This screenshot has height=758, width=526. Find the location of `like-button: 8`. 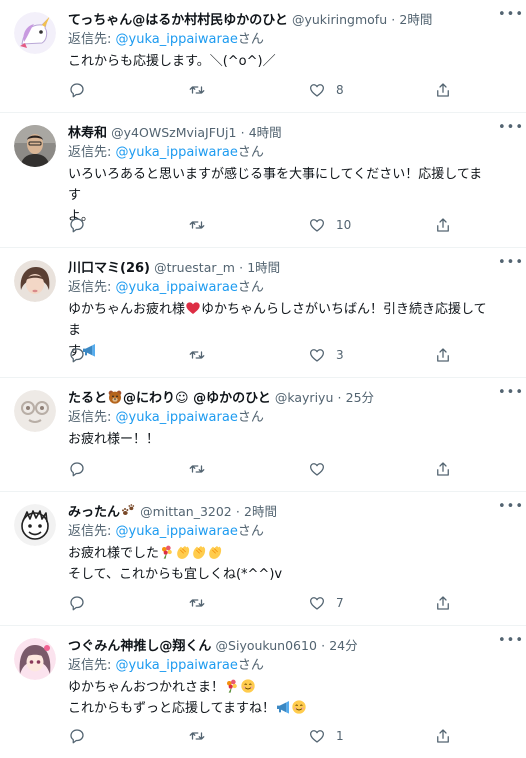

like-button: 8 is located at coordinates (326, 90).